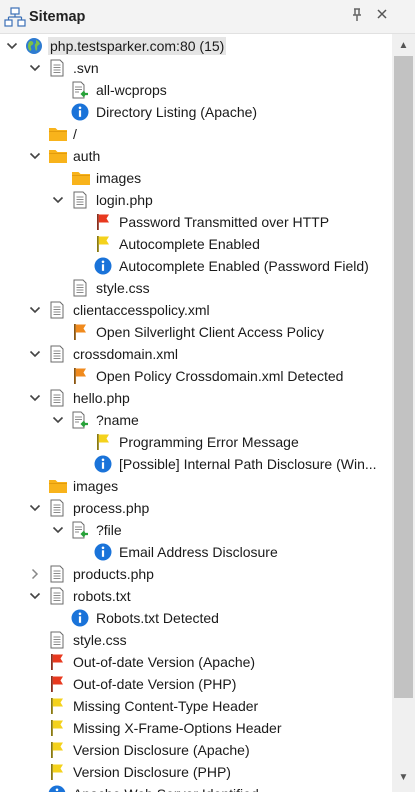 Image resolution: width=415 pixels, height=792 pixels. I want to click on tree-node: hello.php, so click(196, 398).